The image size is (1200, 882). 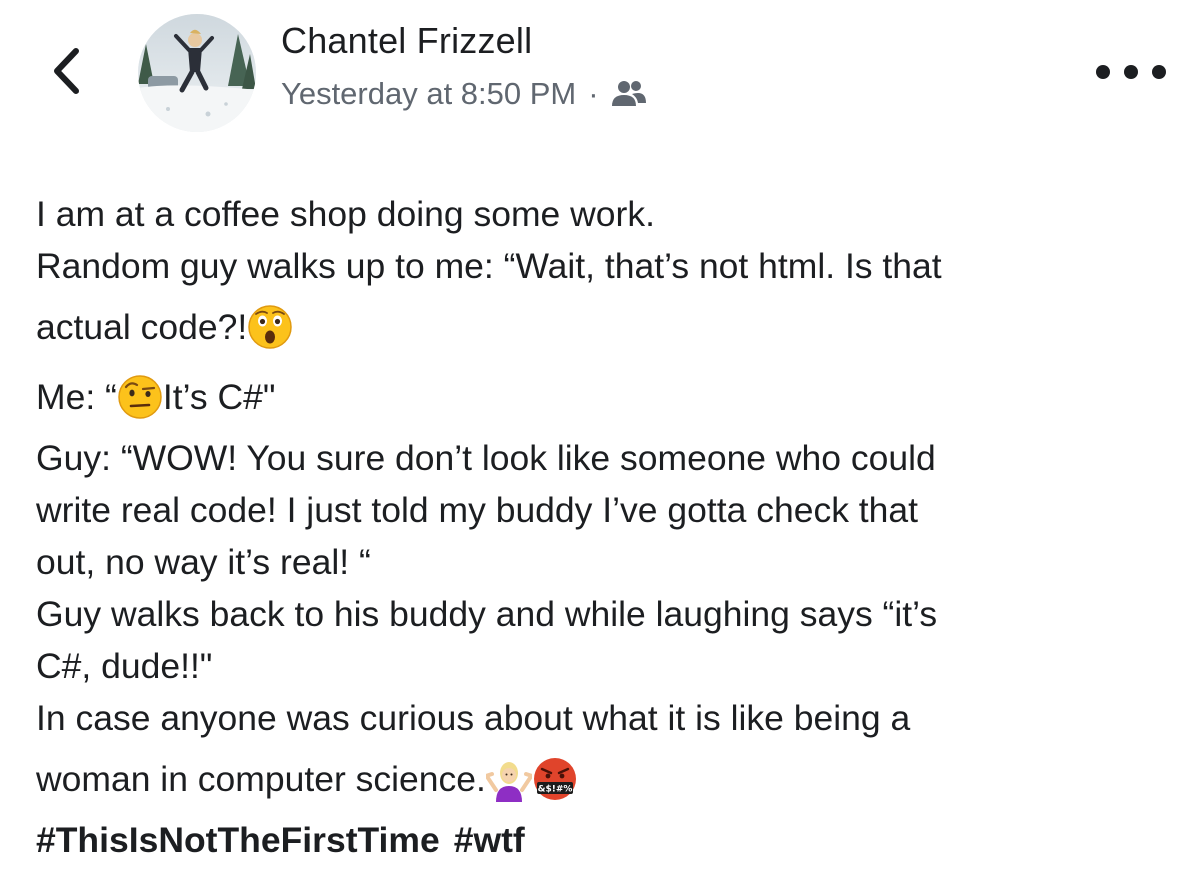 What do you see at coordinates (203, 561) in the screenshot?
I see `post-line: out, no way it’s real! “` at bounding box center [203, 561].